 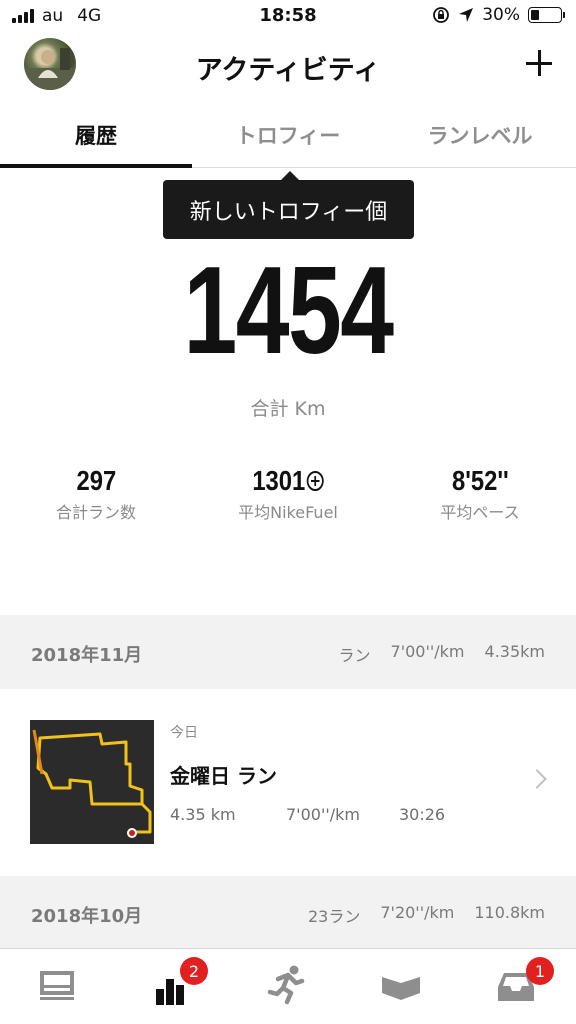 I want to click on battery-percent: 30%, so click(x=501, y=15).